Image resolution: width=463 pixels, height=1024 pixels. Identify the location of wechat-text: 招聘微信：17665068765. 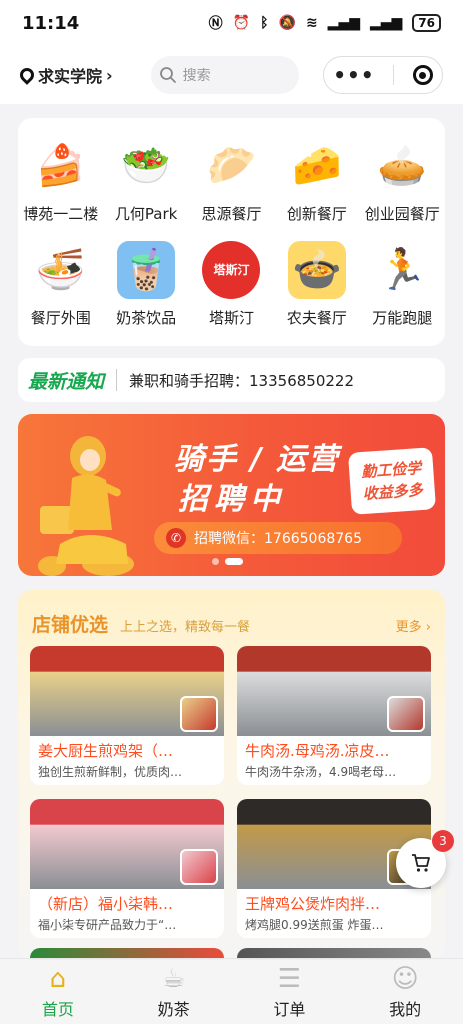
(278, 539).